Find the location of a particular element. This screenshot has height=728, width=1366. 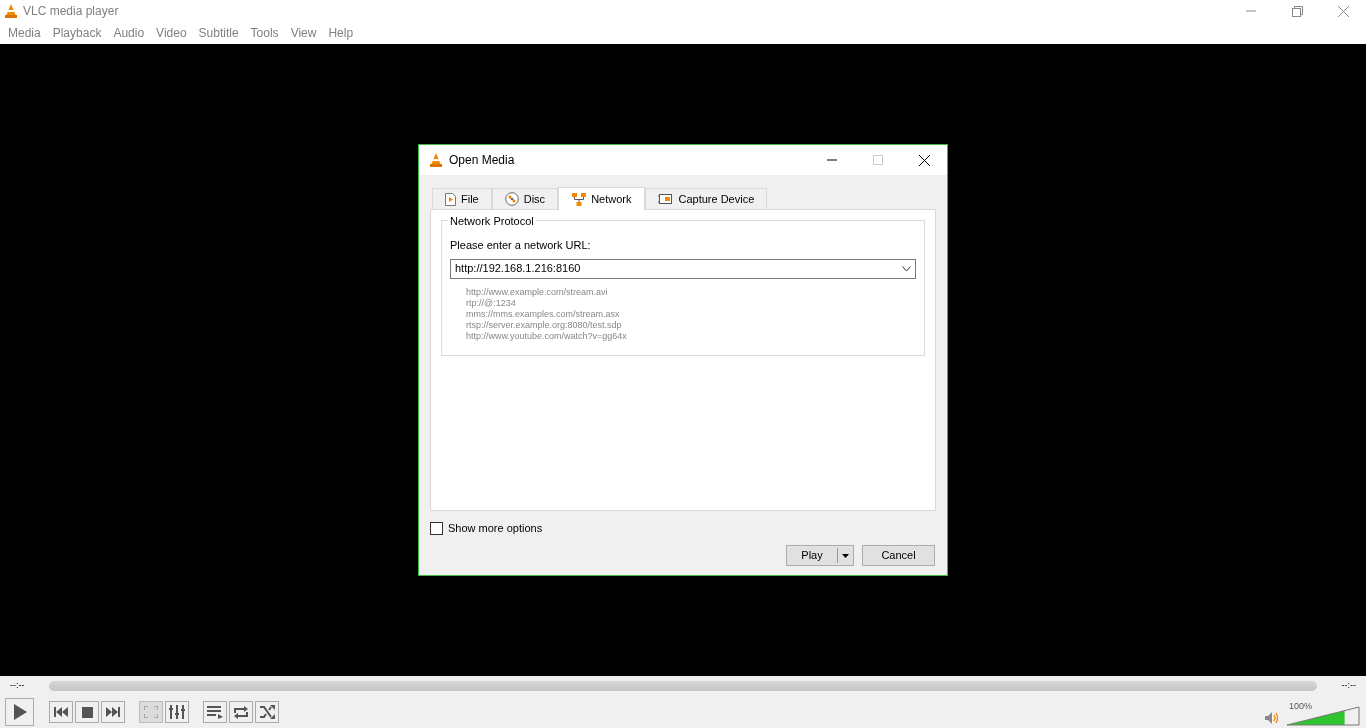

previous-button is located at coordinates (61, 712).